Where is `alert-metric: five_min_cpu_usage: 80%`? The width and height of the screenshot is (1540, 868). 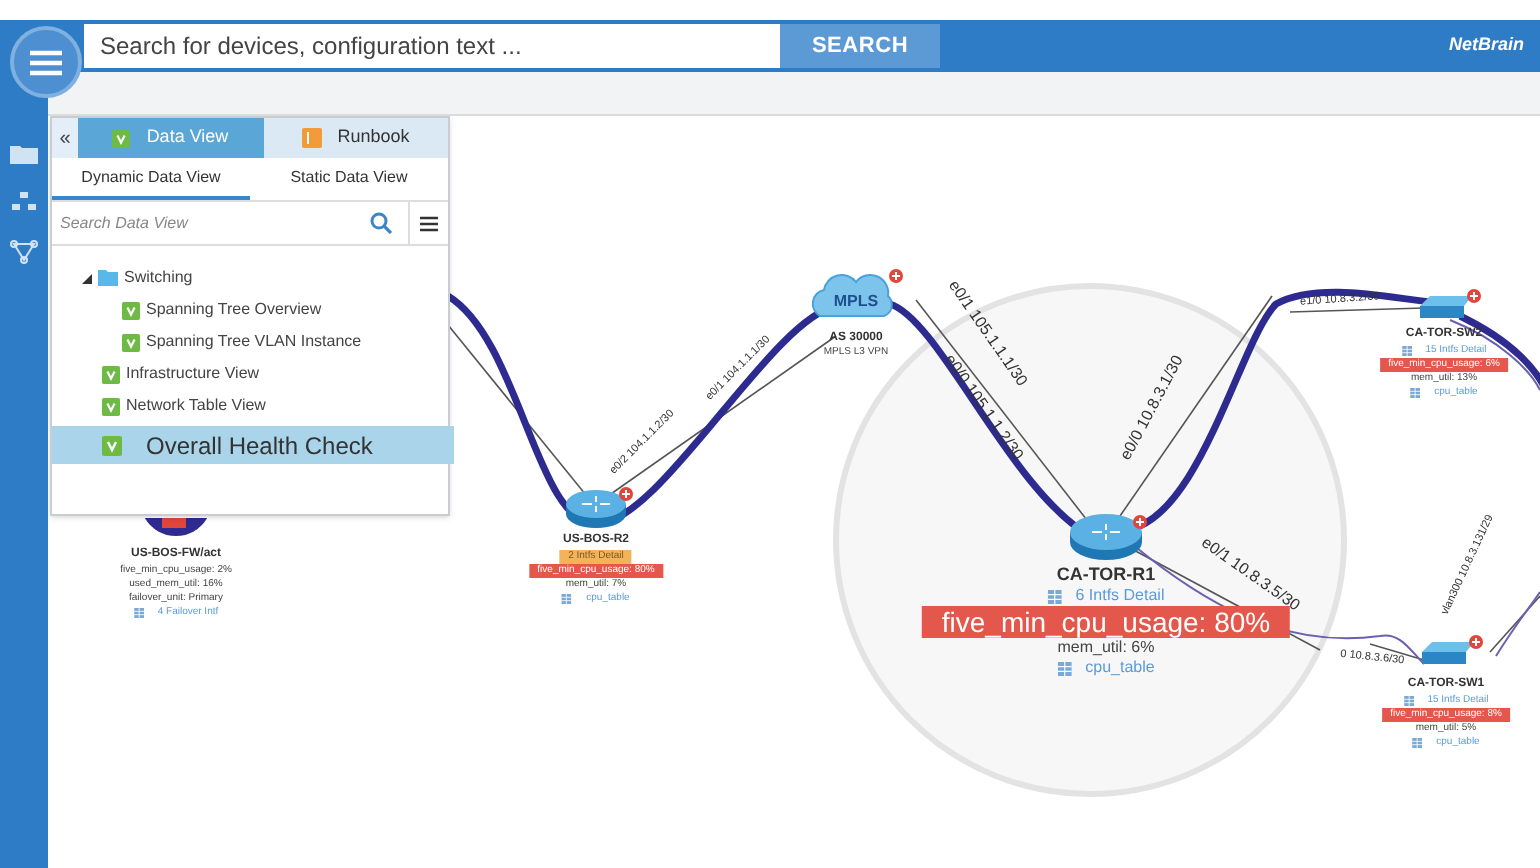
alert-metric: five_min_cpu_usage: 80% is located at coordinates (1106, 622).